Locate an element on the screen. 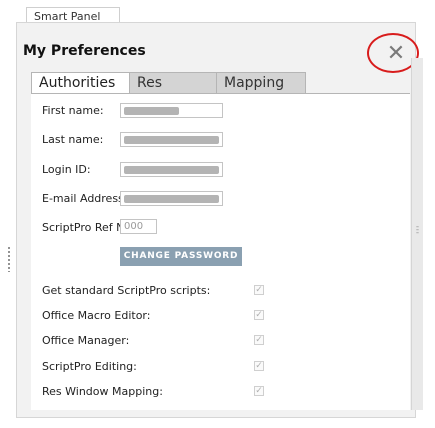 The width and height of the screenshot is (435, 428). permission-label-res-window-mapping: Res Window Mapping: is located at coordinates (102, 391).